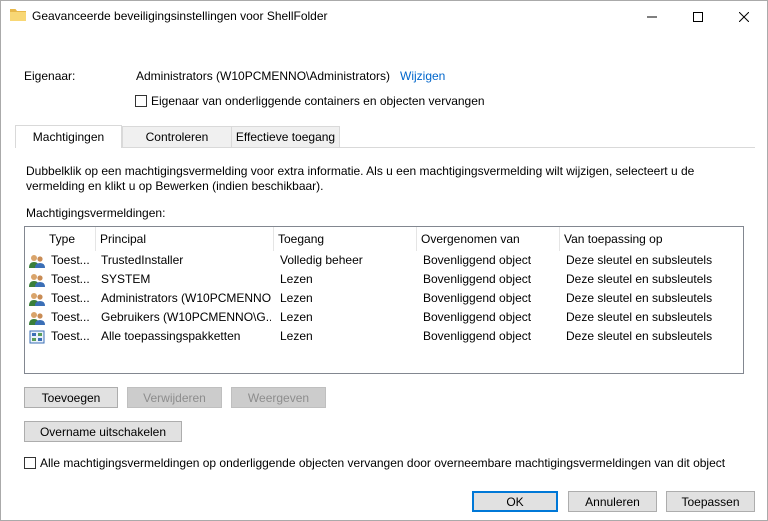  I want to click on minimize-button, so click(652, 16).